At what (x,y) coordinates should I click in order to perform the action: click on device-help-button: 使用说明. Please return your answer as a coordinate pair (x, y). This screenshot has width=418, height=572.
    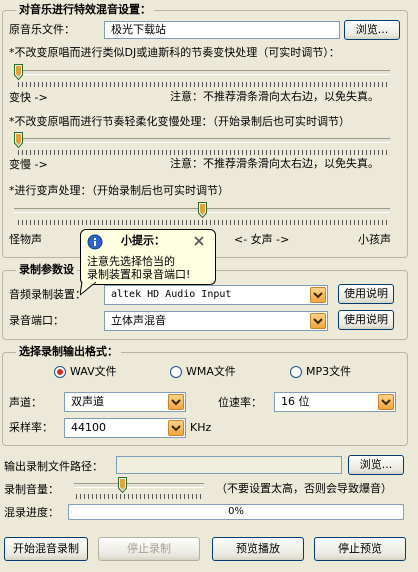
    Looking at the image, I should click on (366, 294).